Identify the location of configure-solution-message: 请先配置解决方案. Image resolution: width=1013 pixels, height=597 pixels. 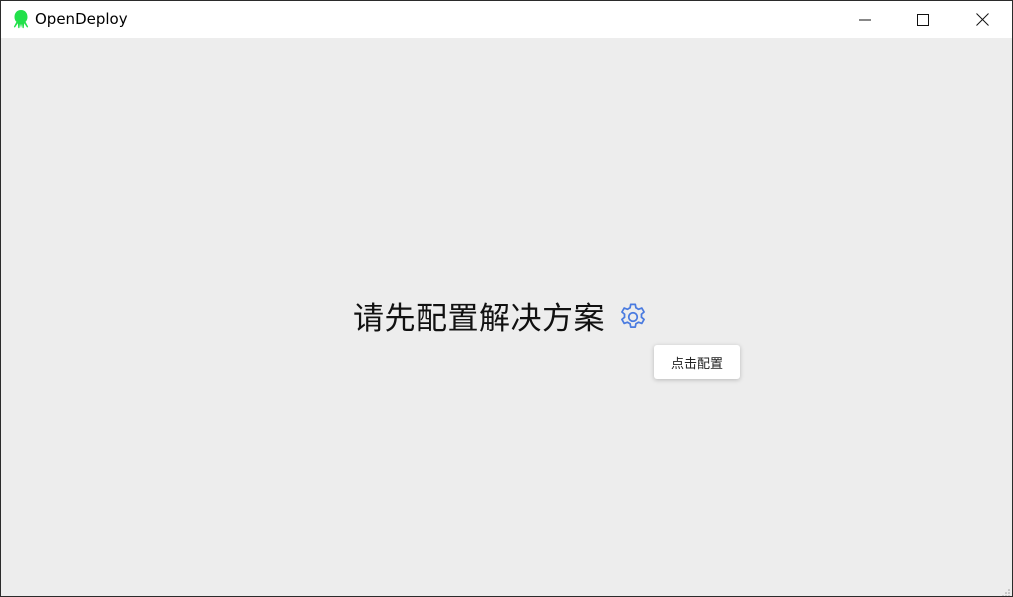
(479, 319).